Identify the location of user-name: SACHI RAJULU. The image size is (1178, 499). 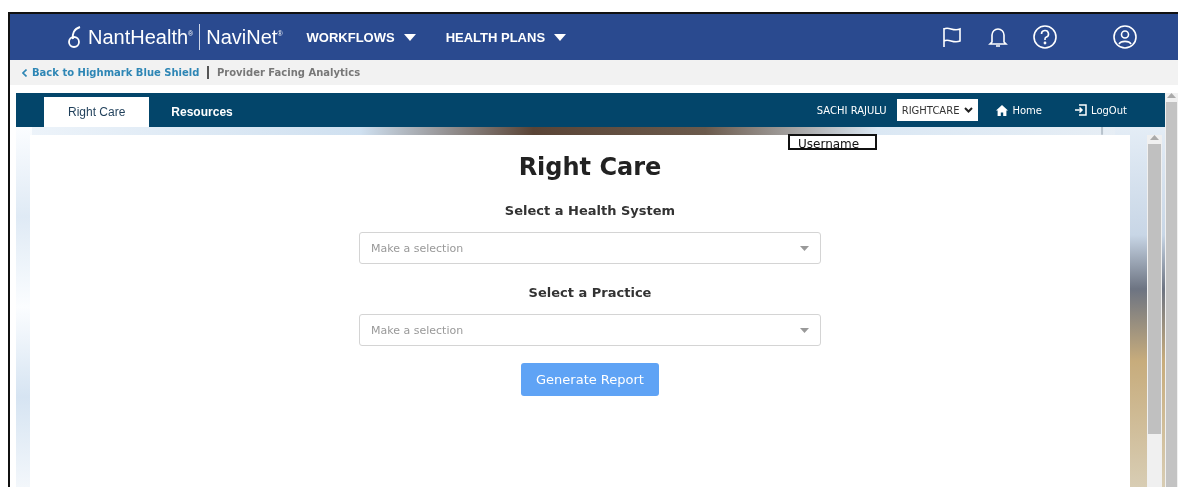
(851, 110).